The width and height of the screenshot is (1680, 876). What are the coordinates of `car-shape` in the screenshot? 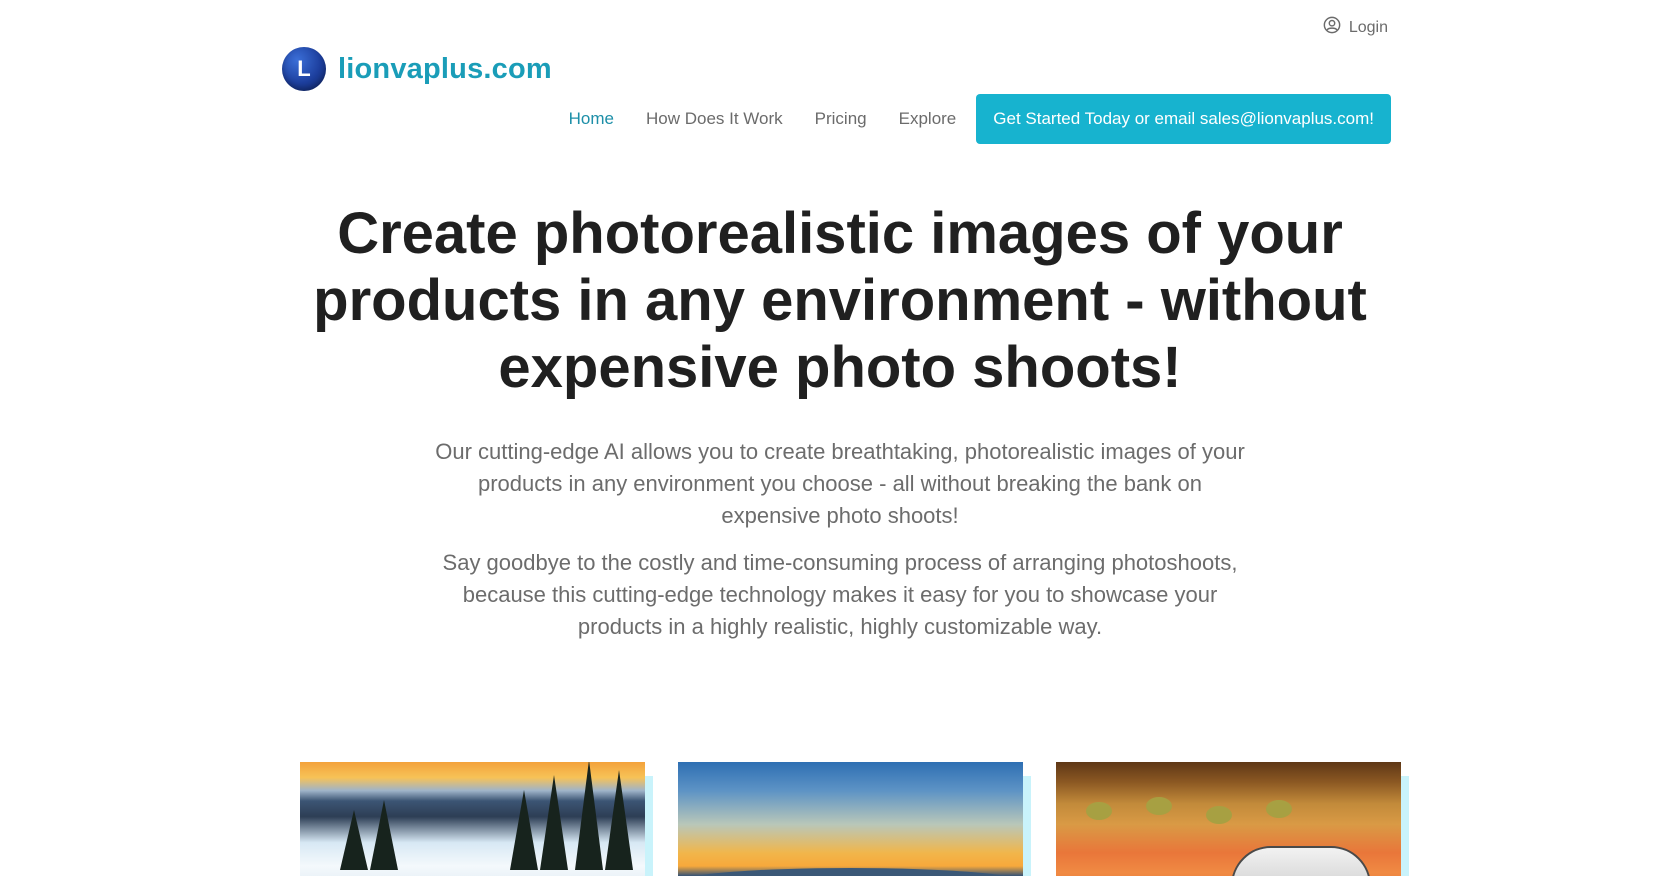 It's located at (1301, 861).